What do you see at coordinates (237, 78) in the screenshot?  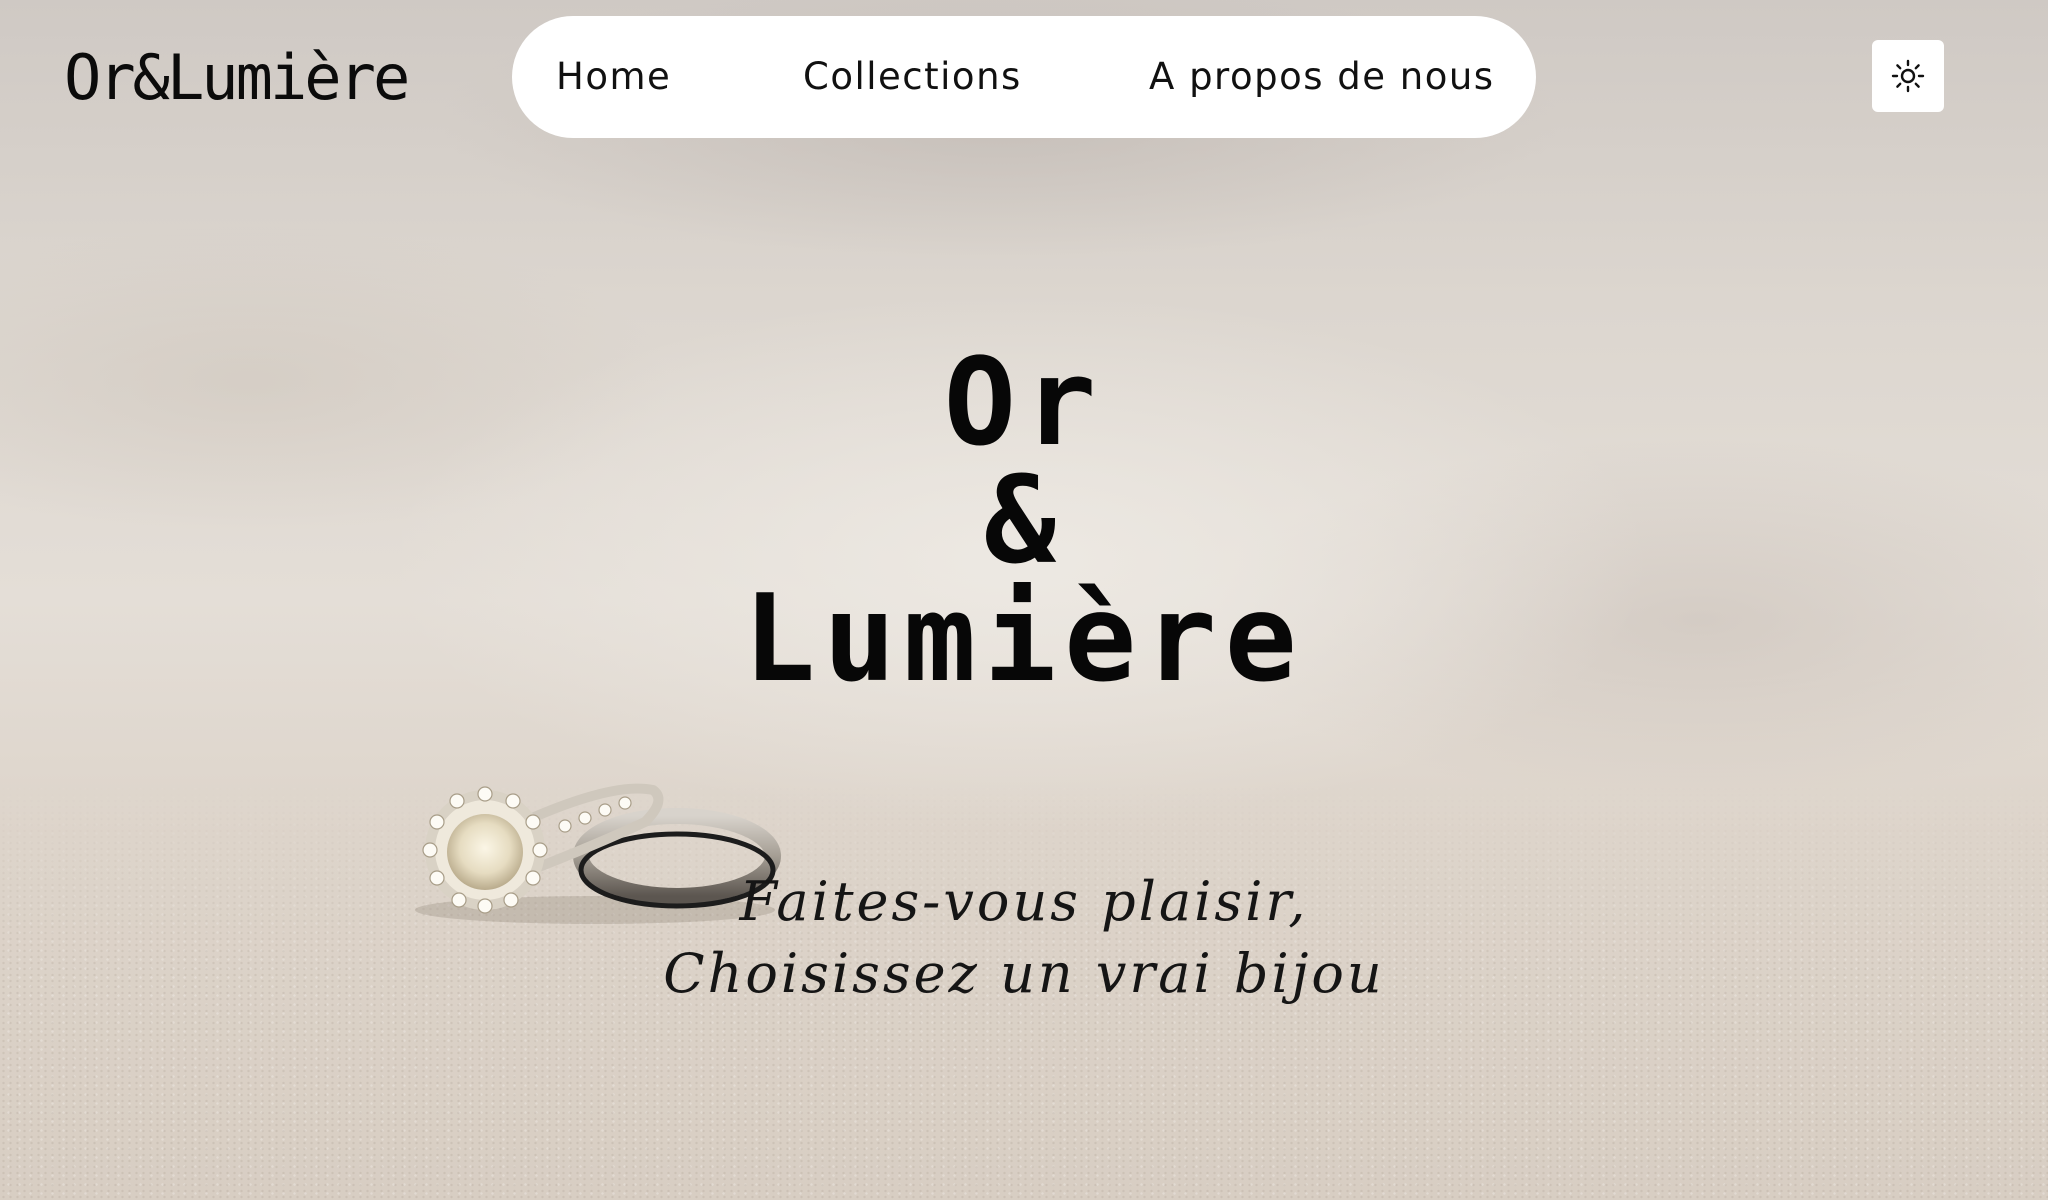 I see `site-logo: Or&Lumière` at bounding box center [237, 78].